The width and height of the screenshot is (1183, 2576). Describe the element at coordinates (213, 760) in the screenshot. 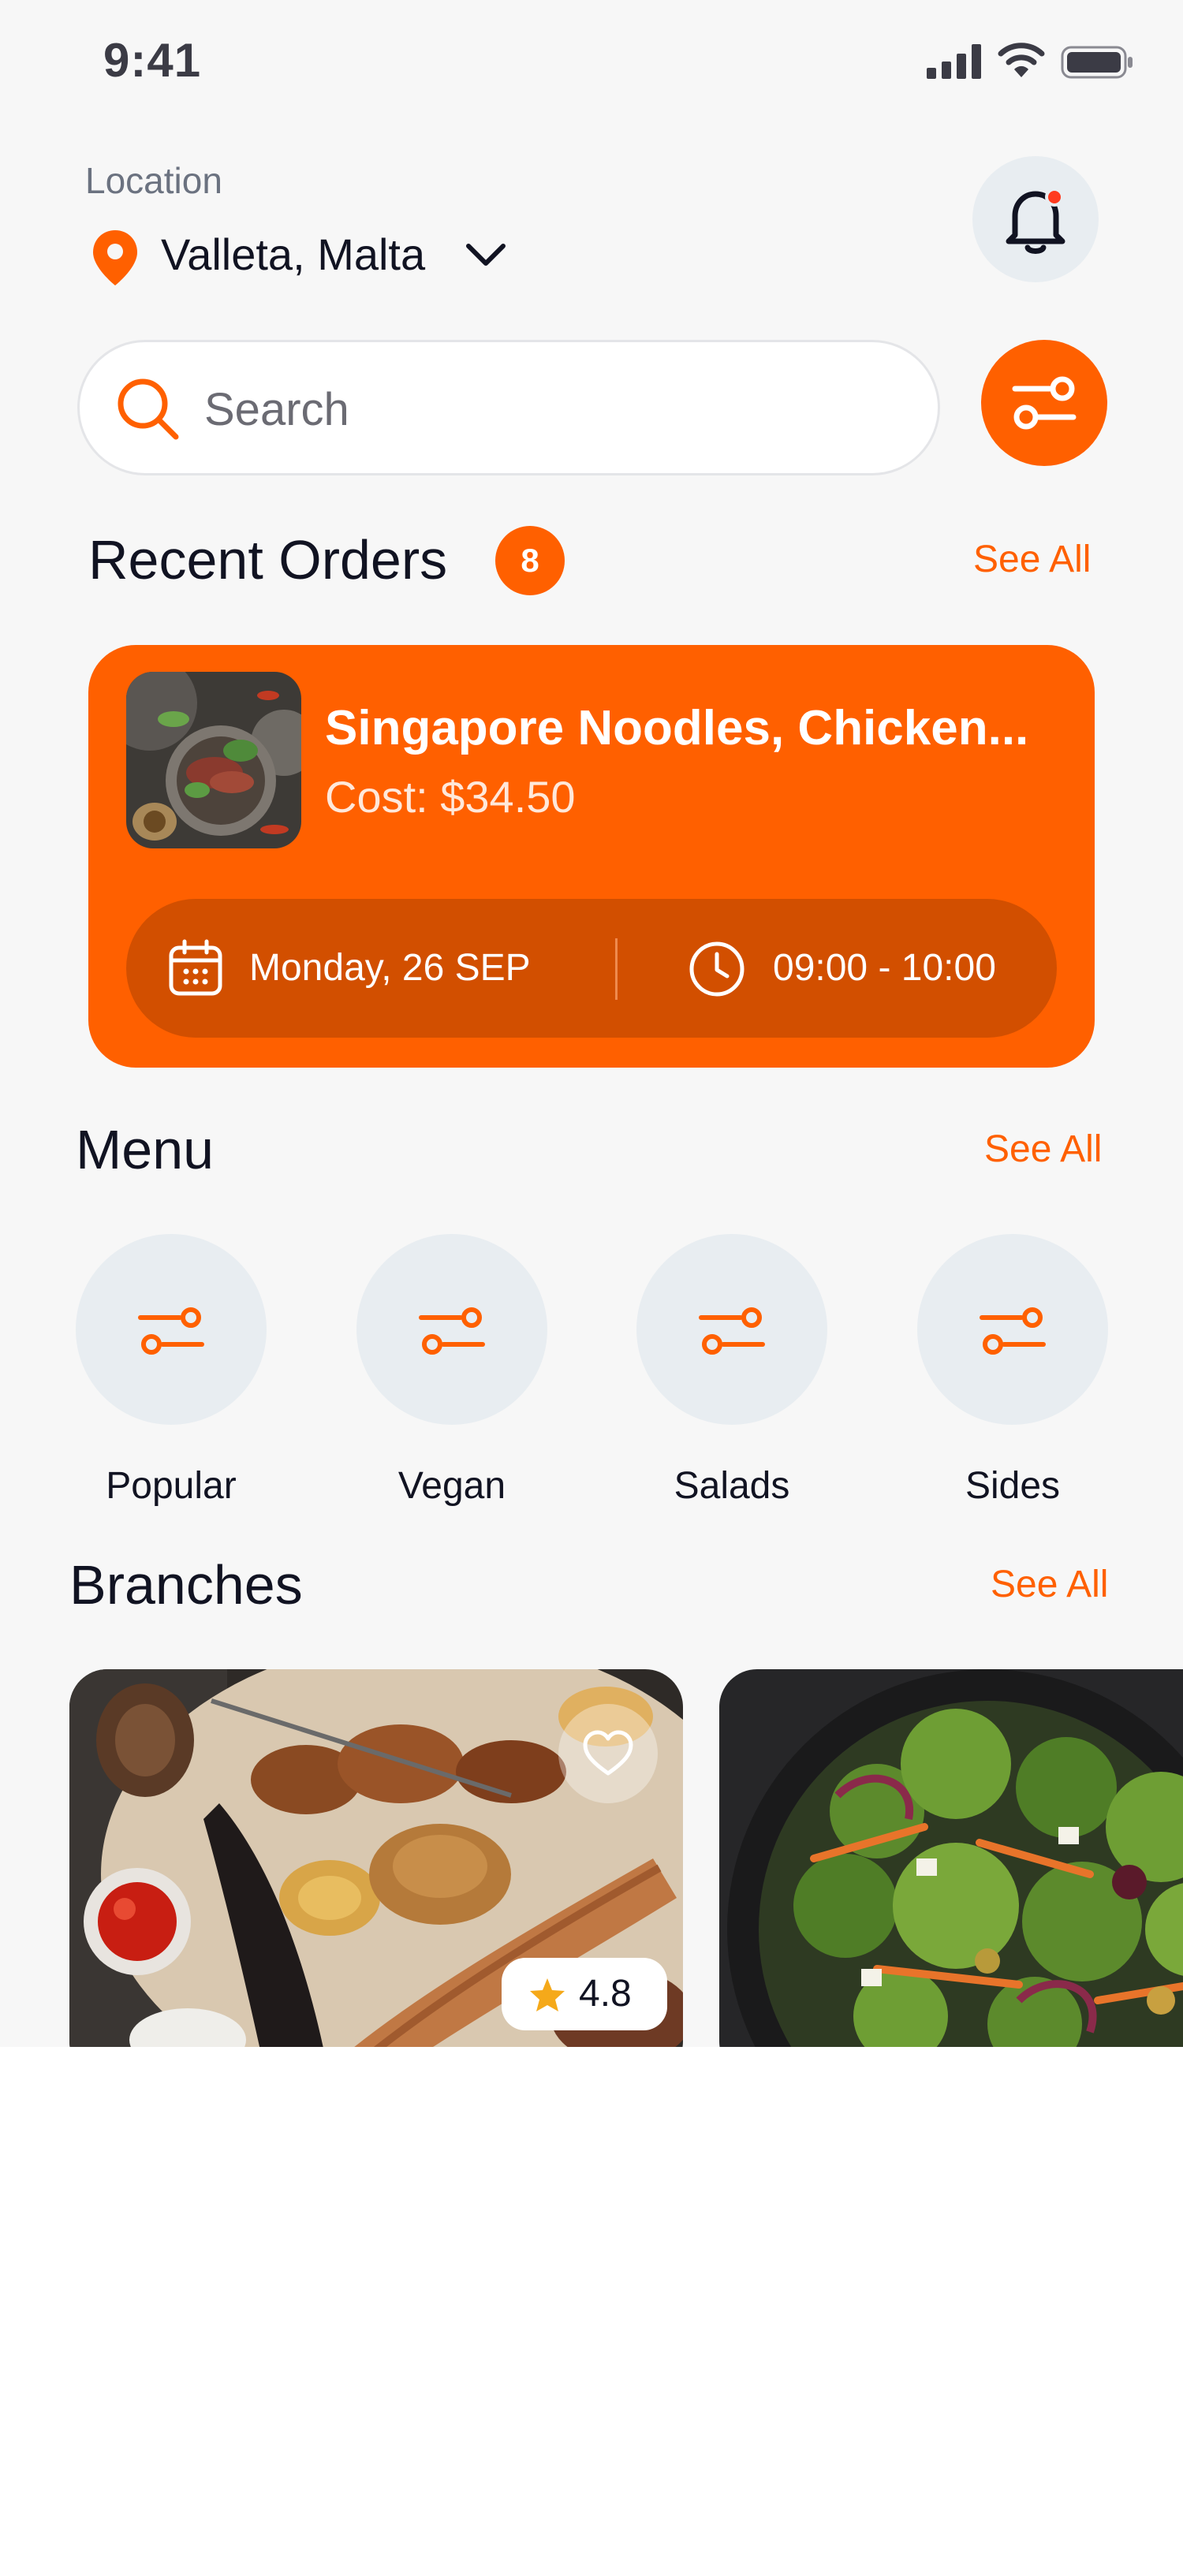

I see `order-food-image` at that location.